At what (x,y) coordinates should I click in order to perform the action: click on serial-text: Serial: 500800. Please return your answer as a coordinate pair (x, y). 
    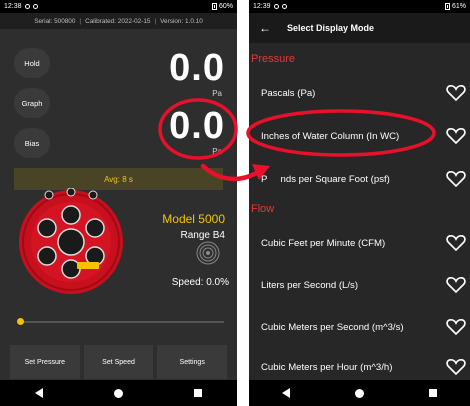
    Looking at the image, I should click on (55, 21).